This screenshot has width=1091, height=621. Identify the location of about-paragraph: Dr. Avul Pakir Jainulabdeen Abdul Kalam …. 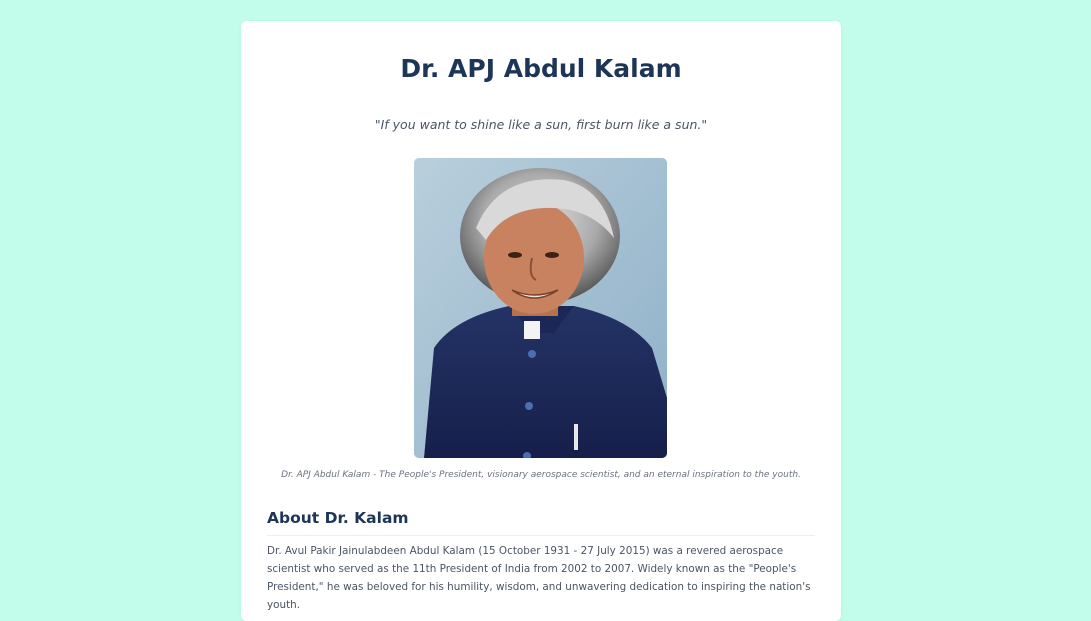
(539, 578).